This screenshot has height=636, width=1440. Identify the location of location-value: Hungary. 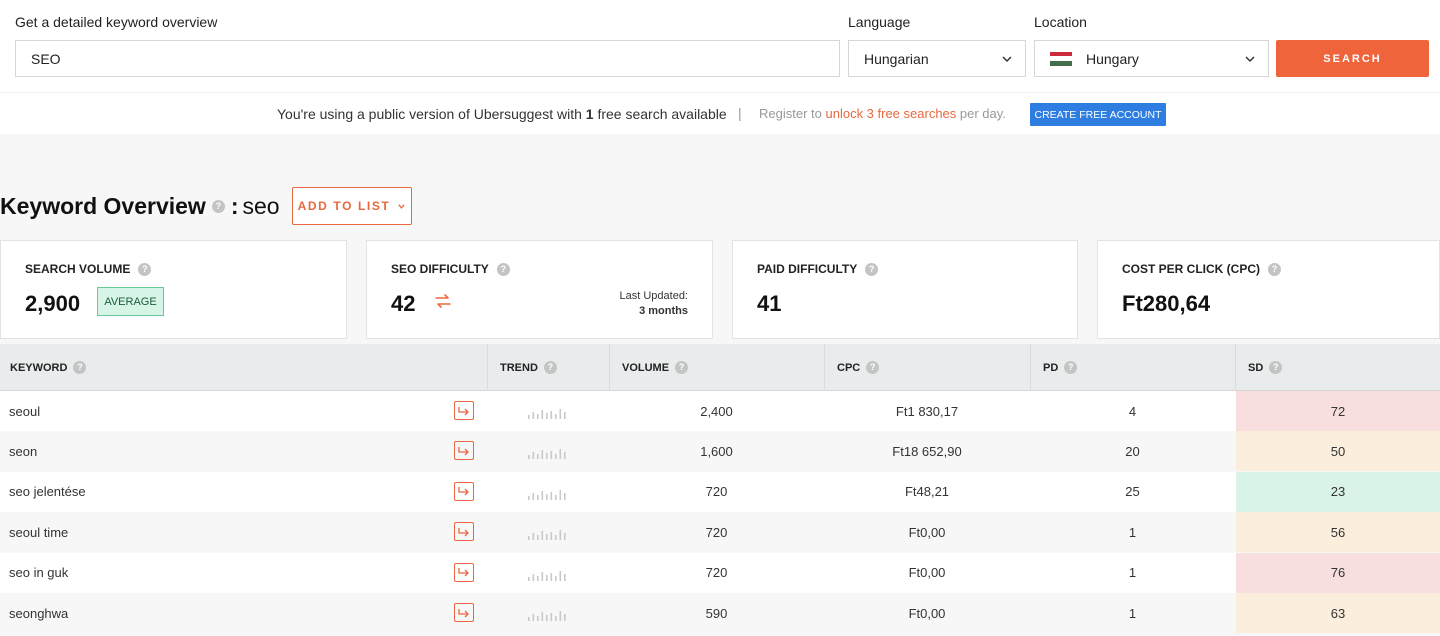
(1112, 58).